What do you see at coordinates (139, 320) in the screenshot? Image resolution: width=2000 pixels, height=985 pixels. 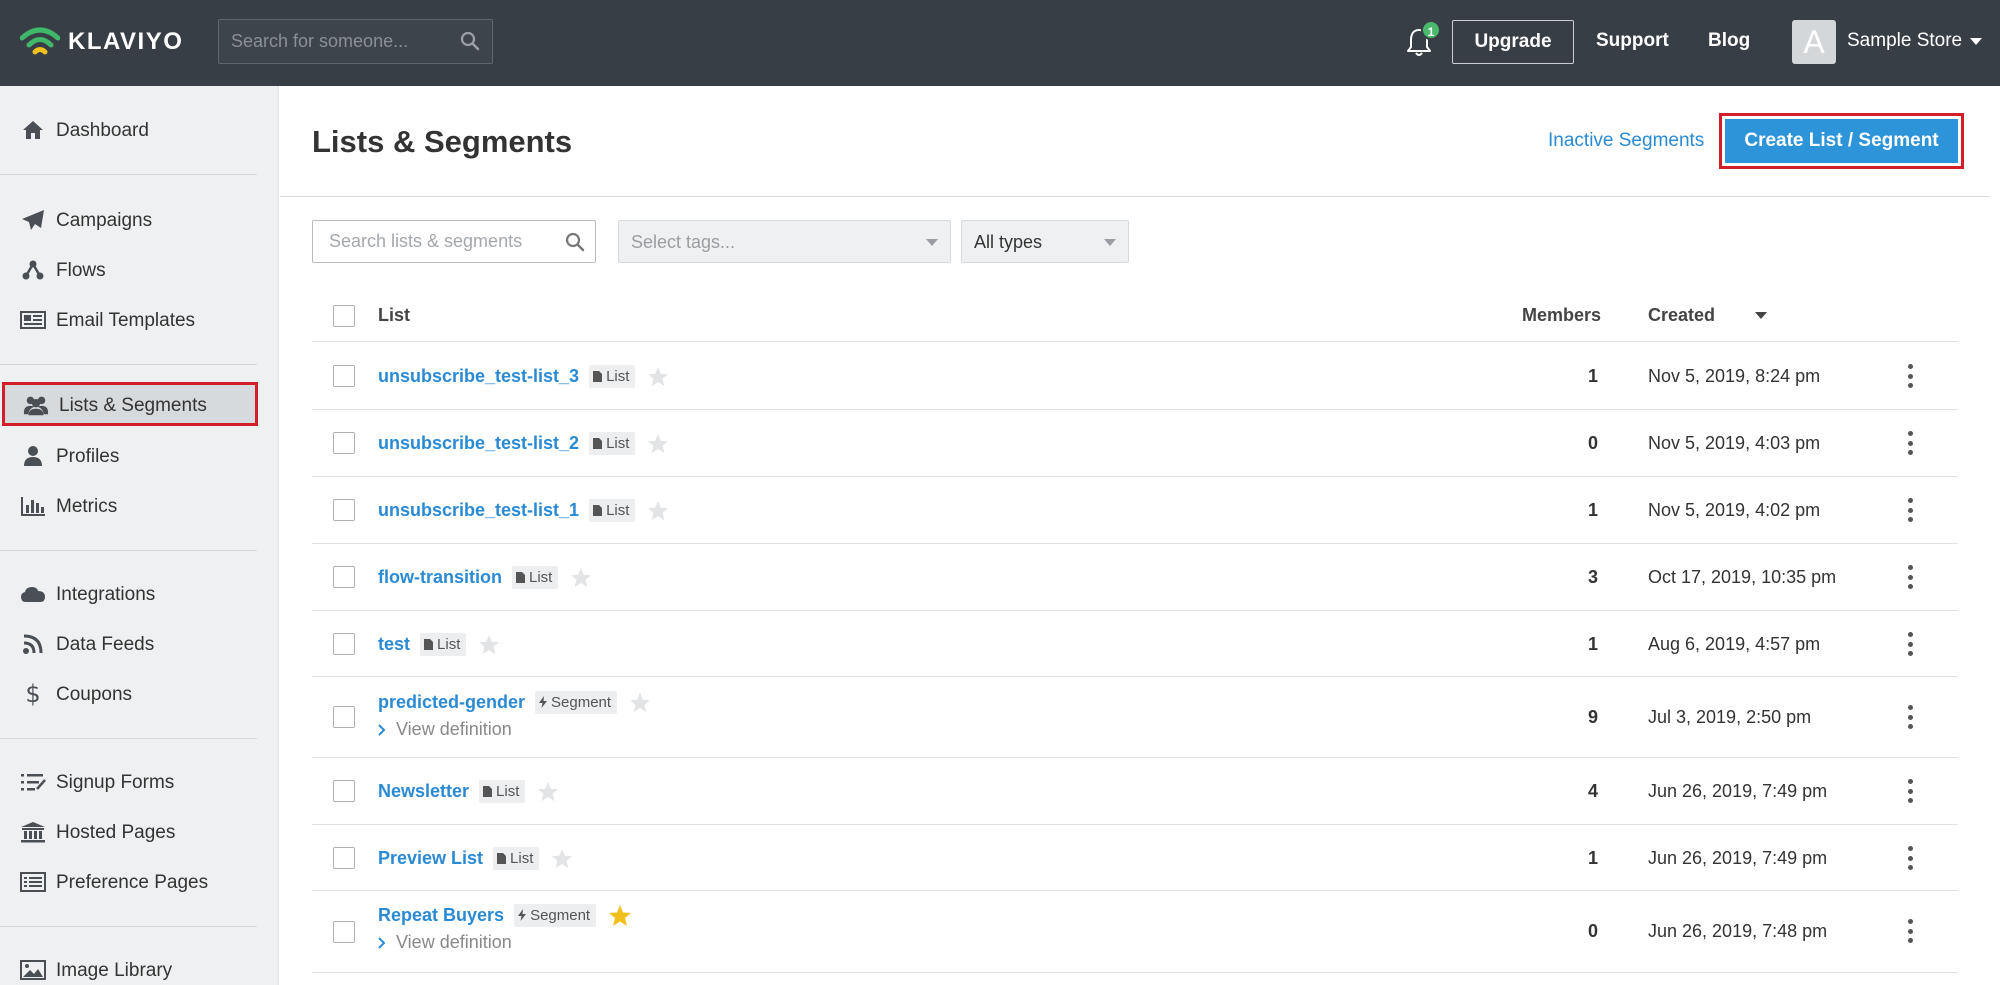 I see `sidebar-item-email-templates: Email Templates` at bounding box center [139, 320].